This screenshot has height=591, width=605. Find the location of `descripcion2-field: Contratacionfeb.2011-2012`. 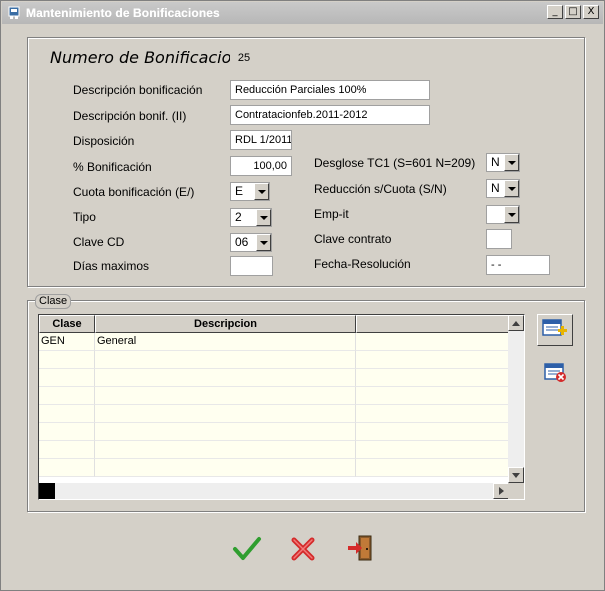

descripcion2-field: Contratacionfeb.2011-2012 is located at coordinates (330, 115).